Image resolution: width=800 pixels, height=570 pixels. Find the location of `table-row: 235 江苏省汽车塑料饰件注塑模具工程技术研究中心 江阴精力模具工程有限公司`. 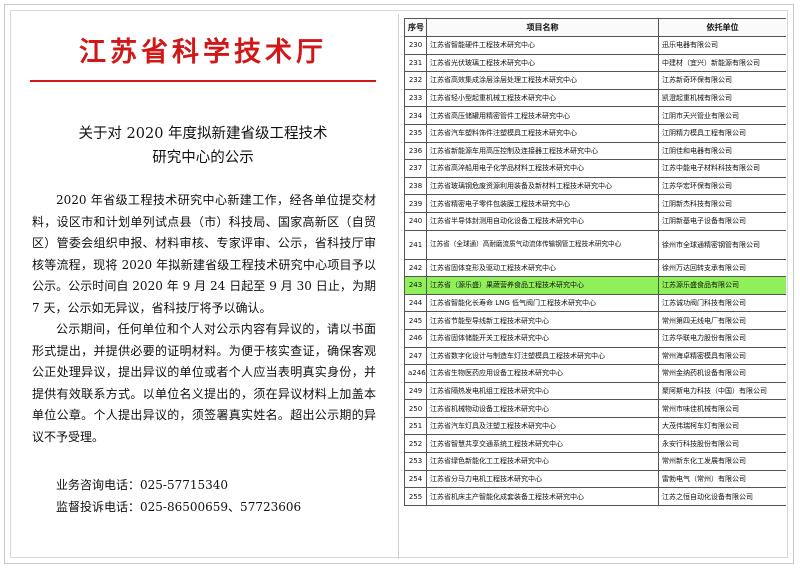

table-row: 235 江苏省汽车塑料饰件注塑模具工程技术研究中心 江阴精力模具工程有限公司 is located at coordinates (595, 133).